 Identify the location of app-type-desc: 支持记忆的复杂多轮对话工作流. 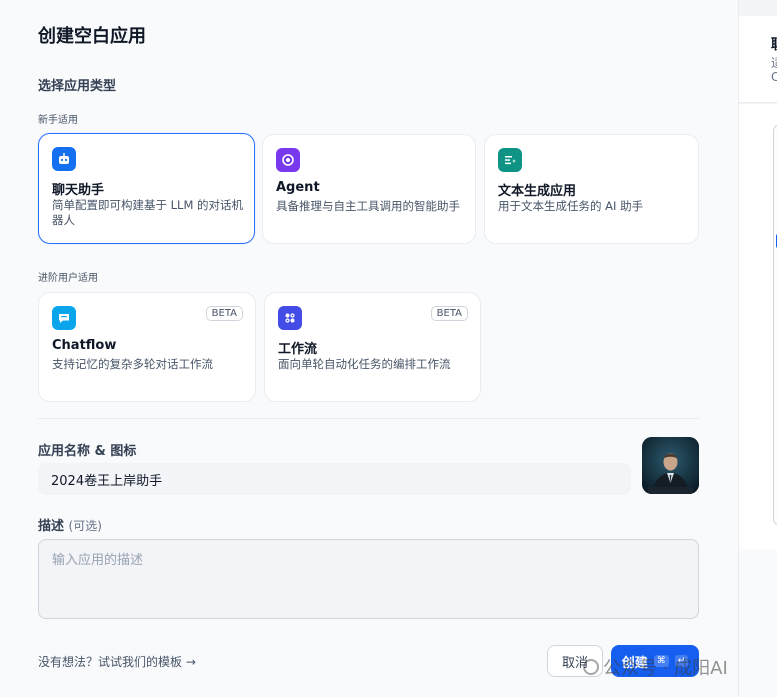
(132, 364).